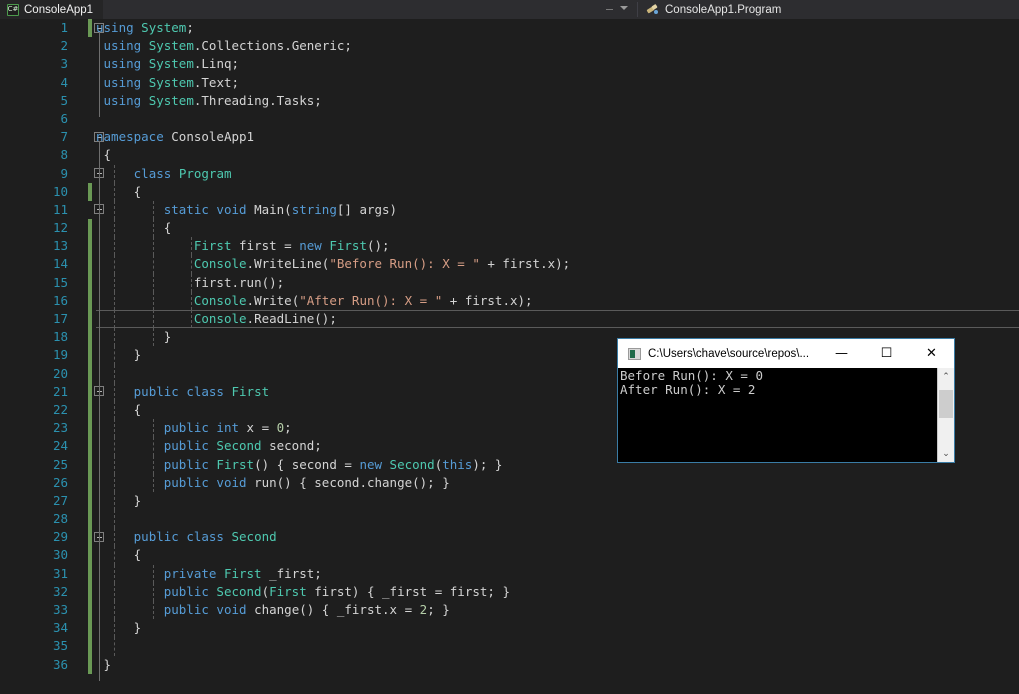  I want to click on code-line: 11 static void Main(string[] args), so click(509, 210).